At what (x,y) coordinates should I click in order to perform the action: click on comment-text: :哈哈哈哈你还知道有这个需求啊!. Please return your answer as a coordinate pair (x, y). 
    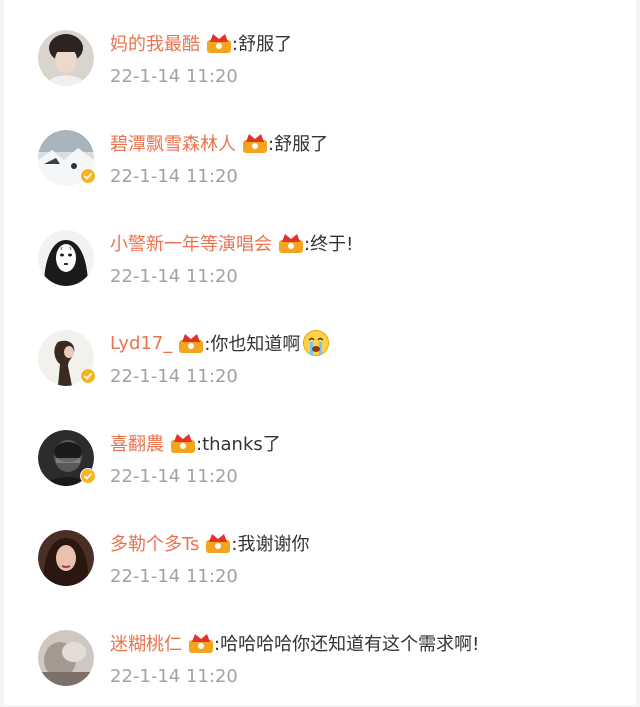
    Looking at the image, I should click on (347, 644).